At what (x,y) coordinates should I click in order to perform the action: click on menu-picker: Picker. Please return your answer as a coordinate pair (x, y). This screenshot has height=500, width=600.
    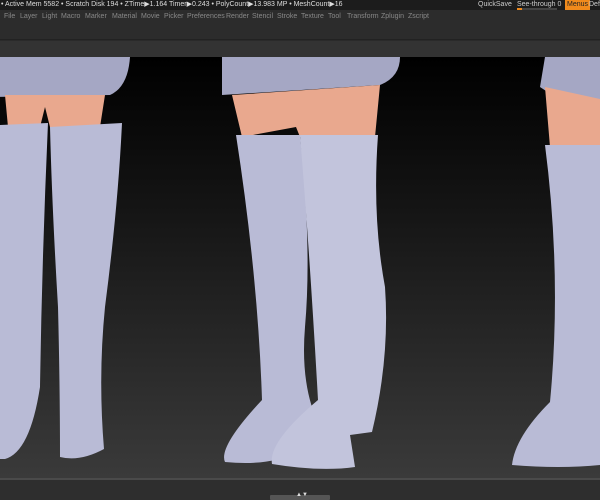
    Looking at the image, I should click on (173, 16).